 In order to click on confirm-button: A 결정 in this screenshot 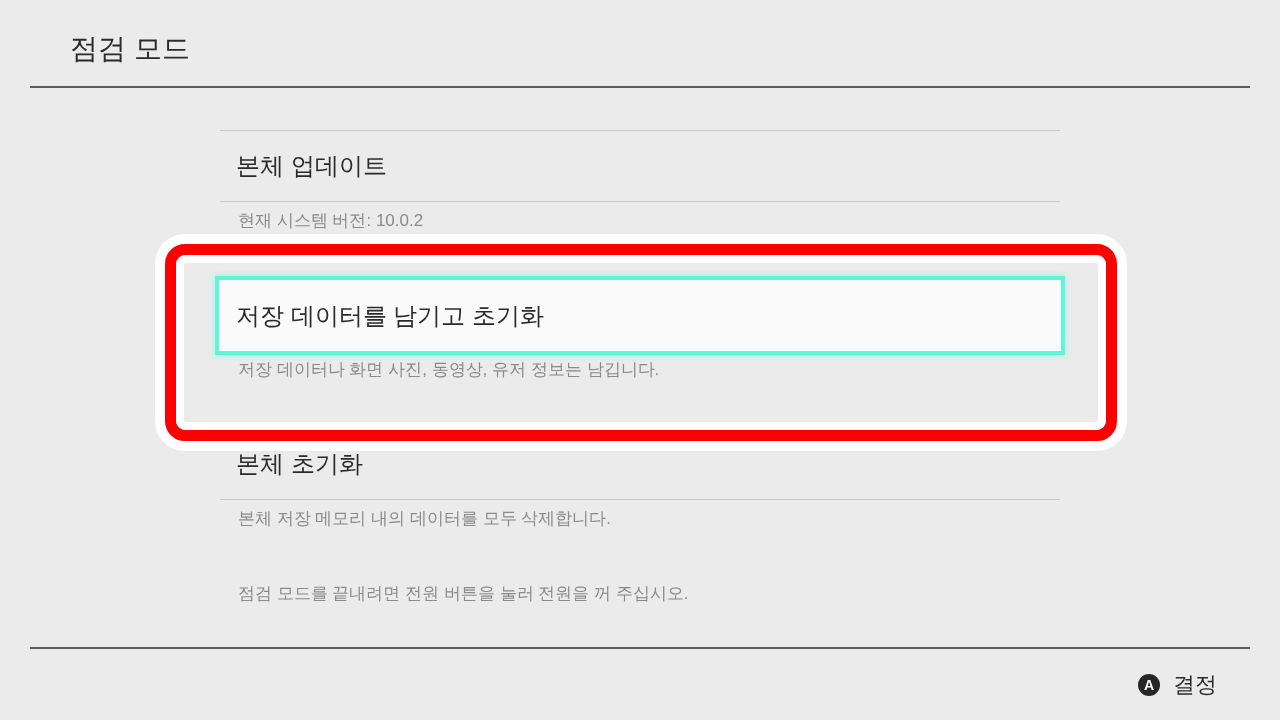, I will do `click(1177, 684)`.